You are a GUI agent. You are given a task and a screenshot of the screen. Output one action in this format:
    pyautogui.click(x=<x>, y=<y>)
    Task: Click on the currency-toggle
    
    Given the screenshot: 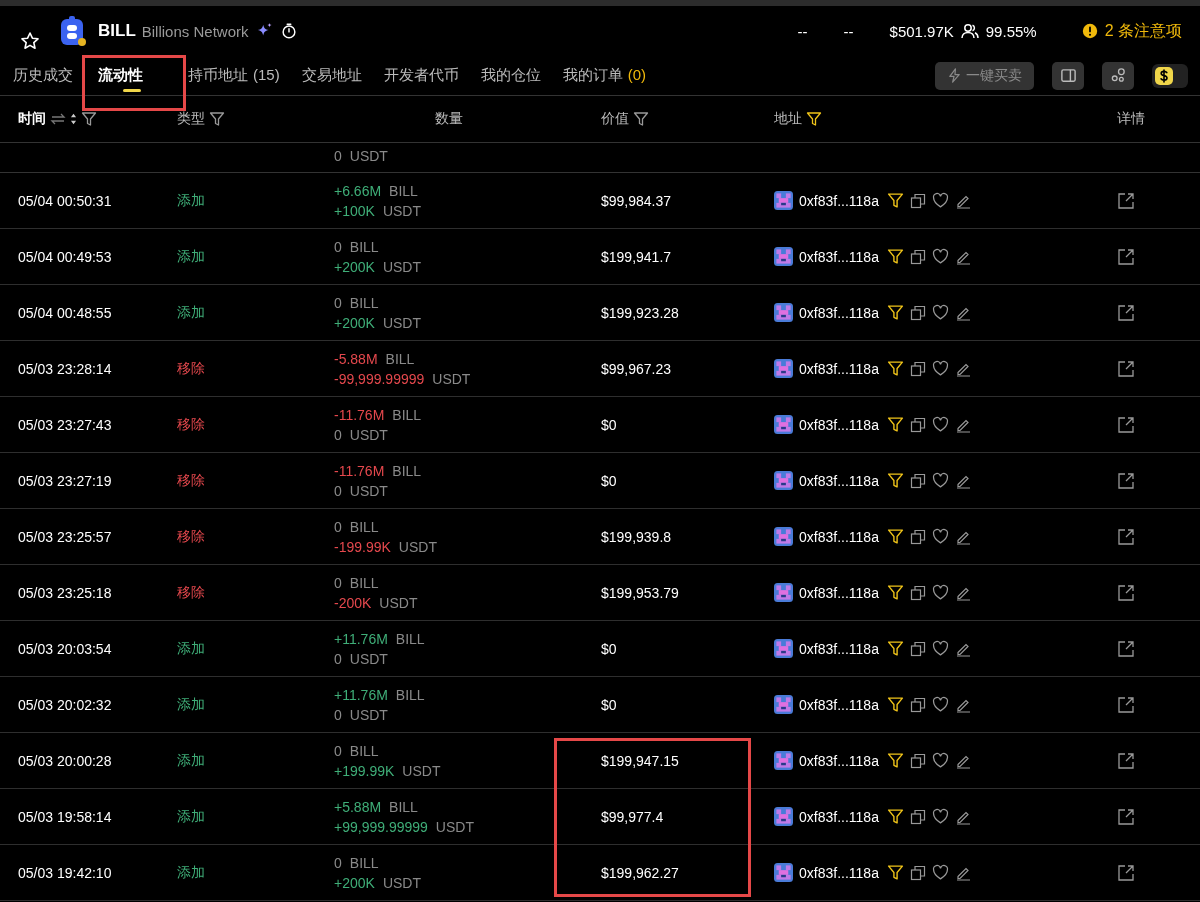 What is the action you would take?
    pyautogui.click(x=1170, y=75)
    